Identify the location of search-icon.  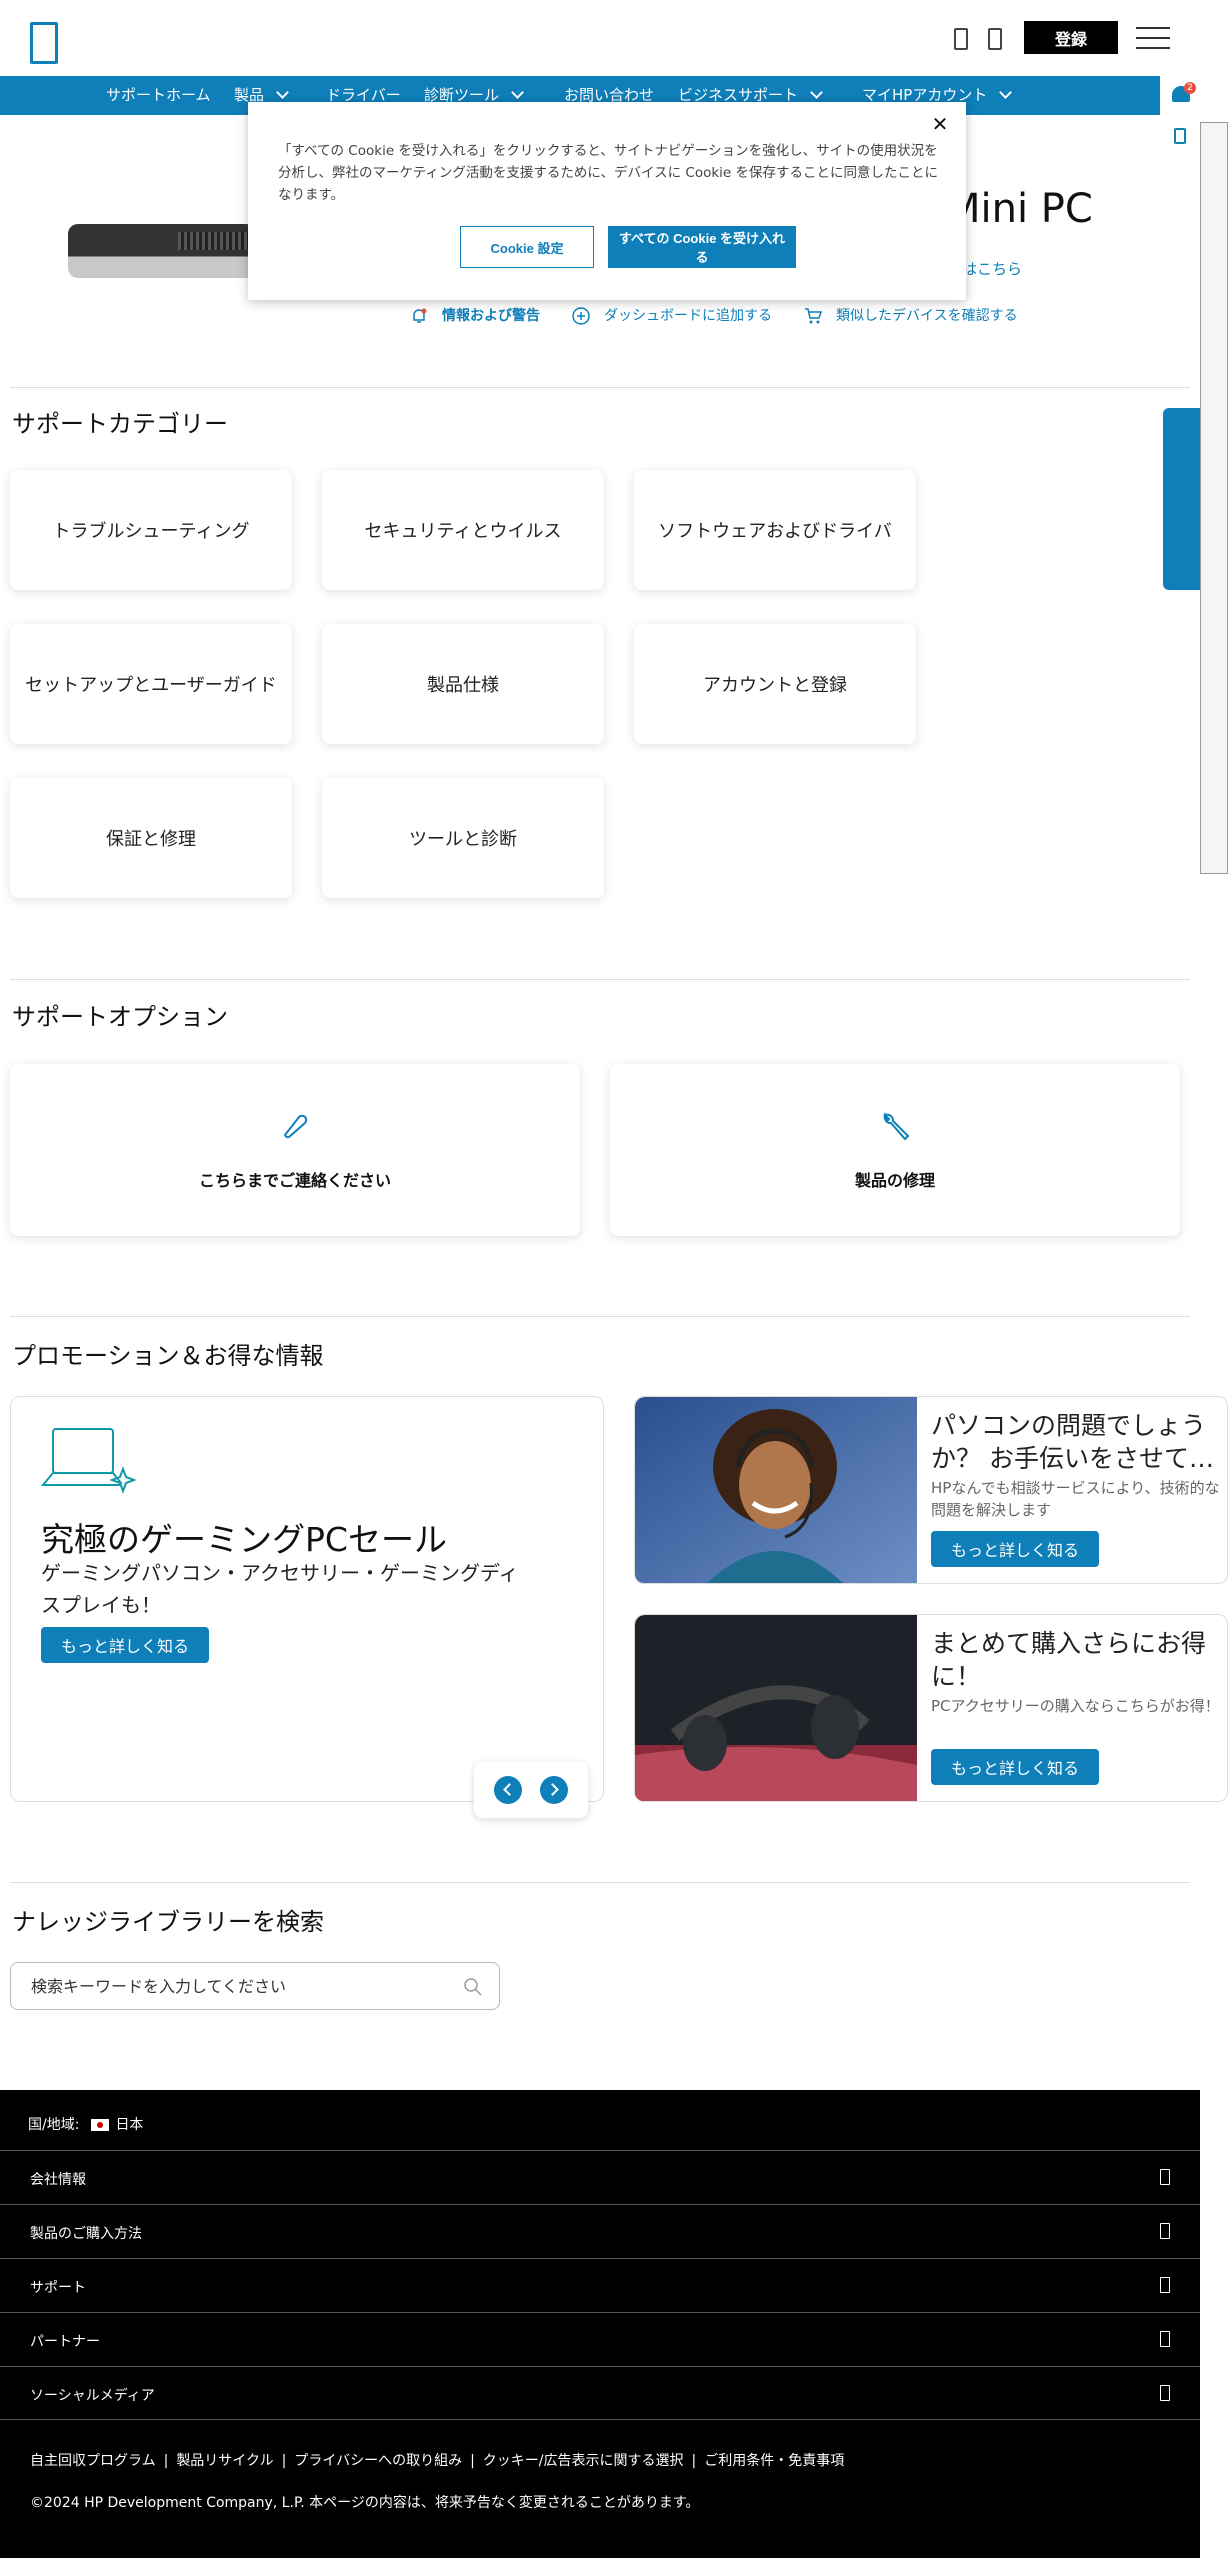
(473, 1987).